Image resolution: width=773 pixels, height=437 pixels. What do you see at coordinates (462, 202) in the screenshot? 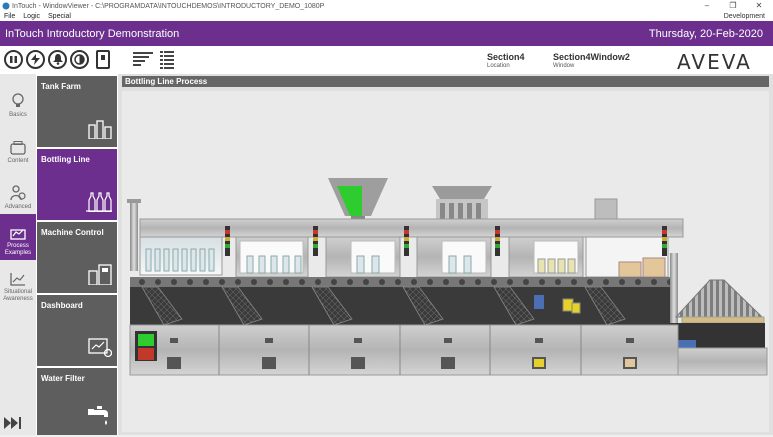
I see `product-hopper` at bounding box center [462, 202].